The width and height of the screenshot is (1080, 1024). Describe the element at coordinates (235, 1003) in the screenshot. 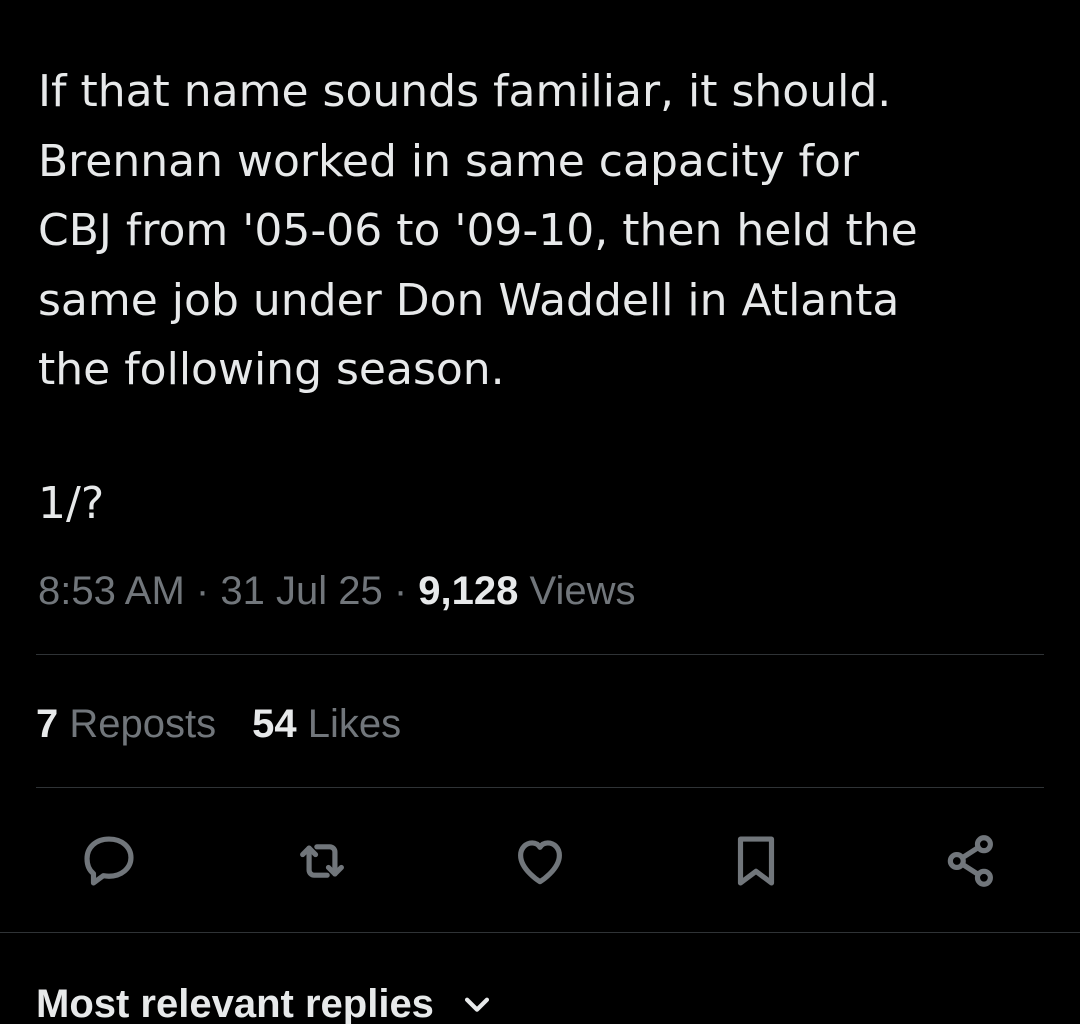

I see `replies-sort-label: Most relevant replies` at that location.